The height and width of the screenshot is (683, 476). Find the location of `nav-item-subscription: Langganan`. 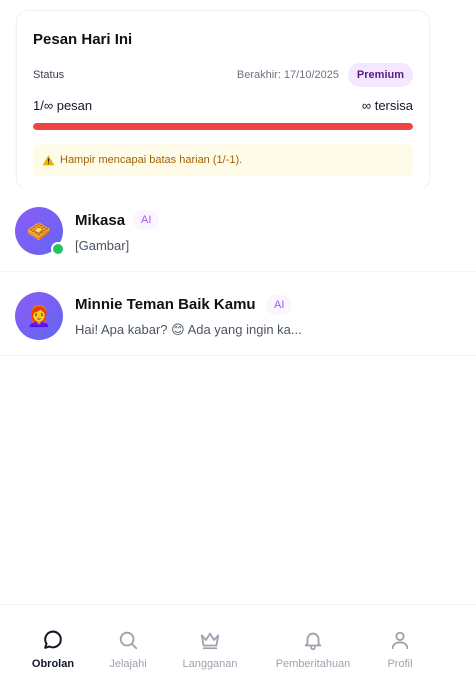

nav-item-subscription: Langganan is located at coordinates (210, 644).